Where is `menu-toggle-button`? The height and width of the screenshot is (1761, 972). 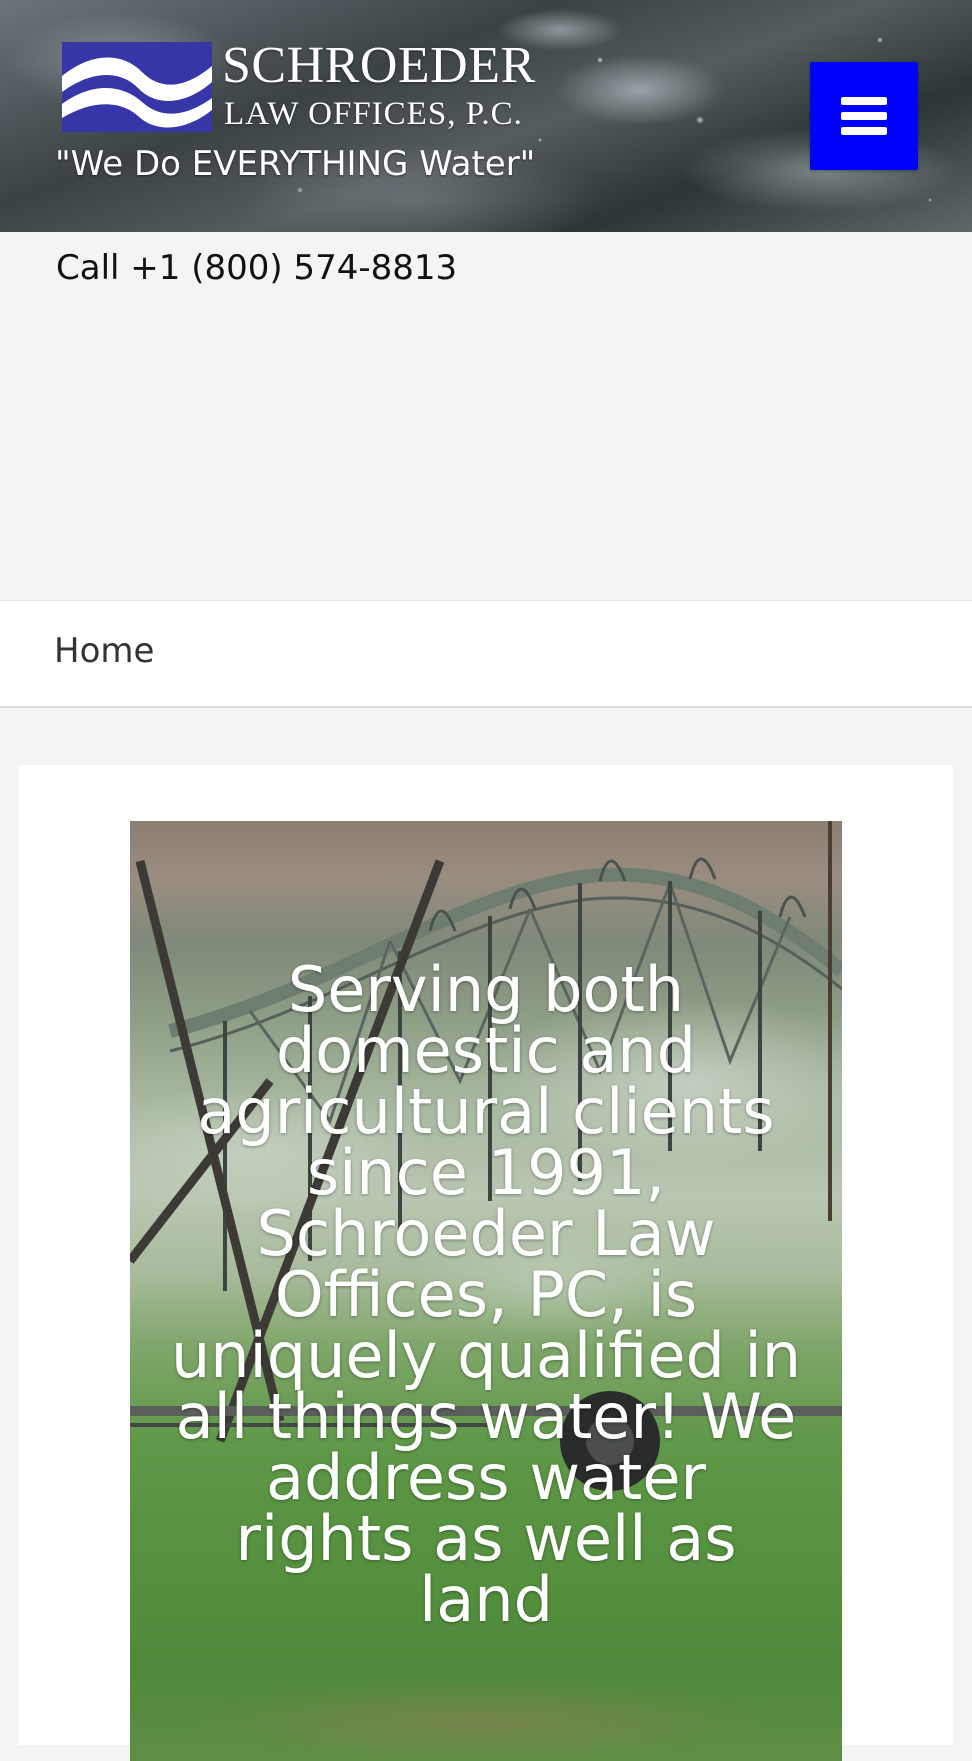
menu-toggle-button is located at coordinates (864, 116).